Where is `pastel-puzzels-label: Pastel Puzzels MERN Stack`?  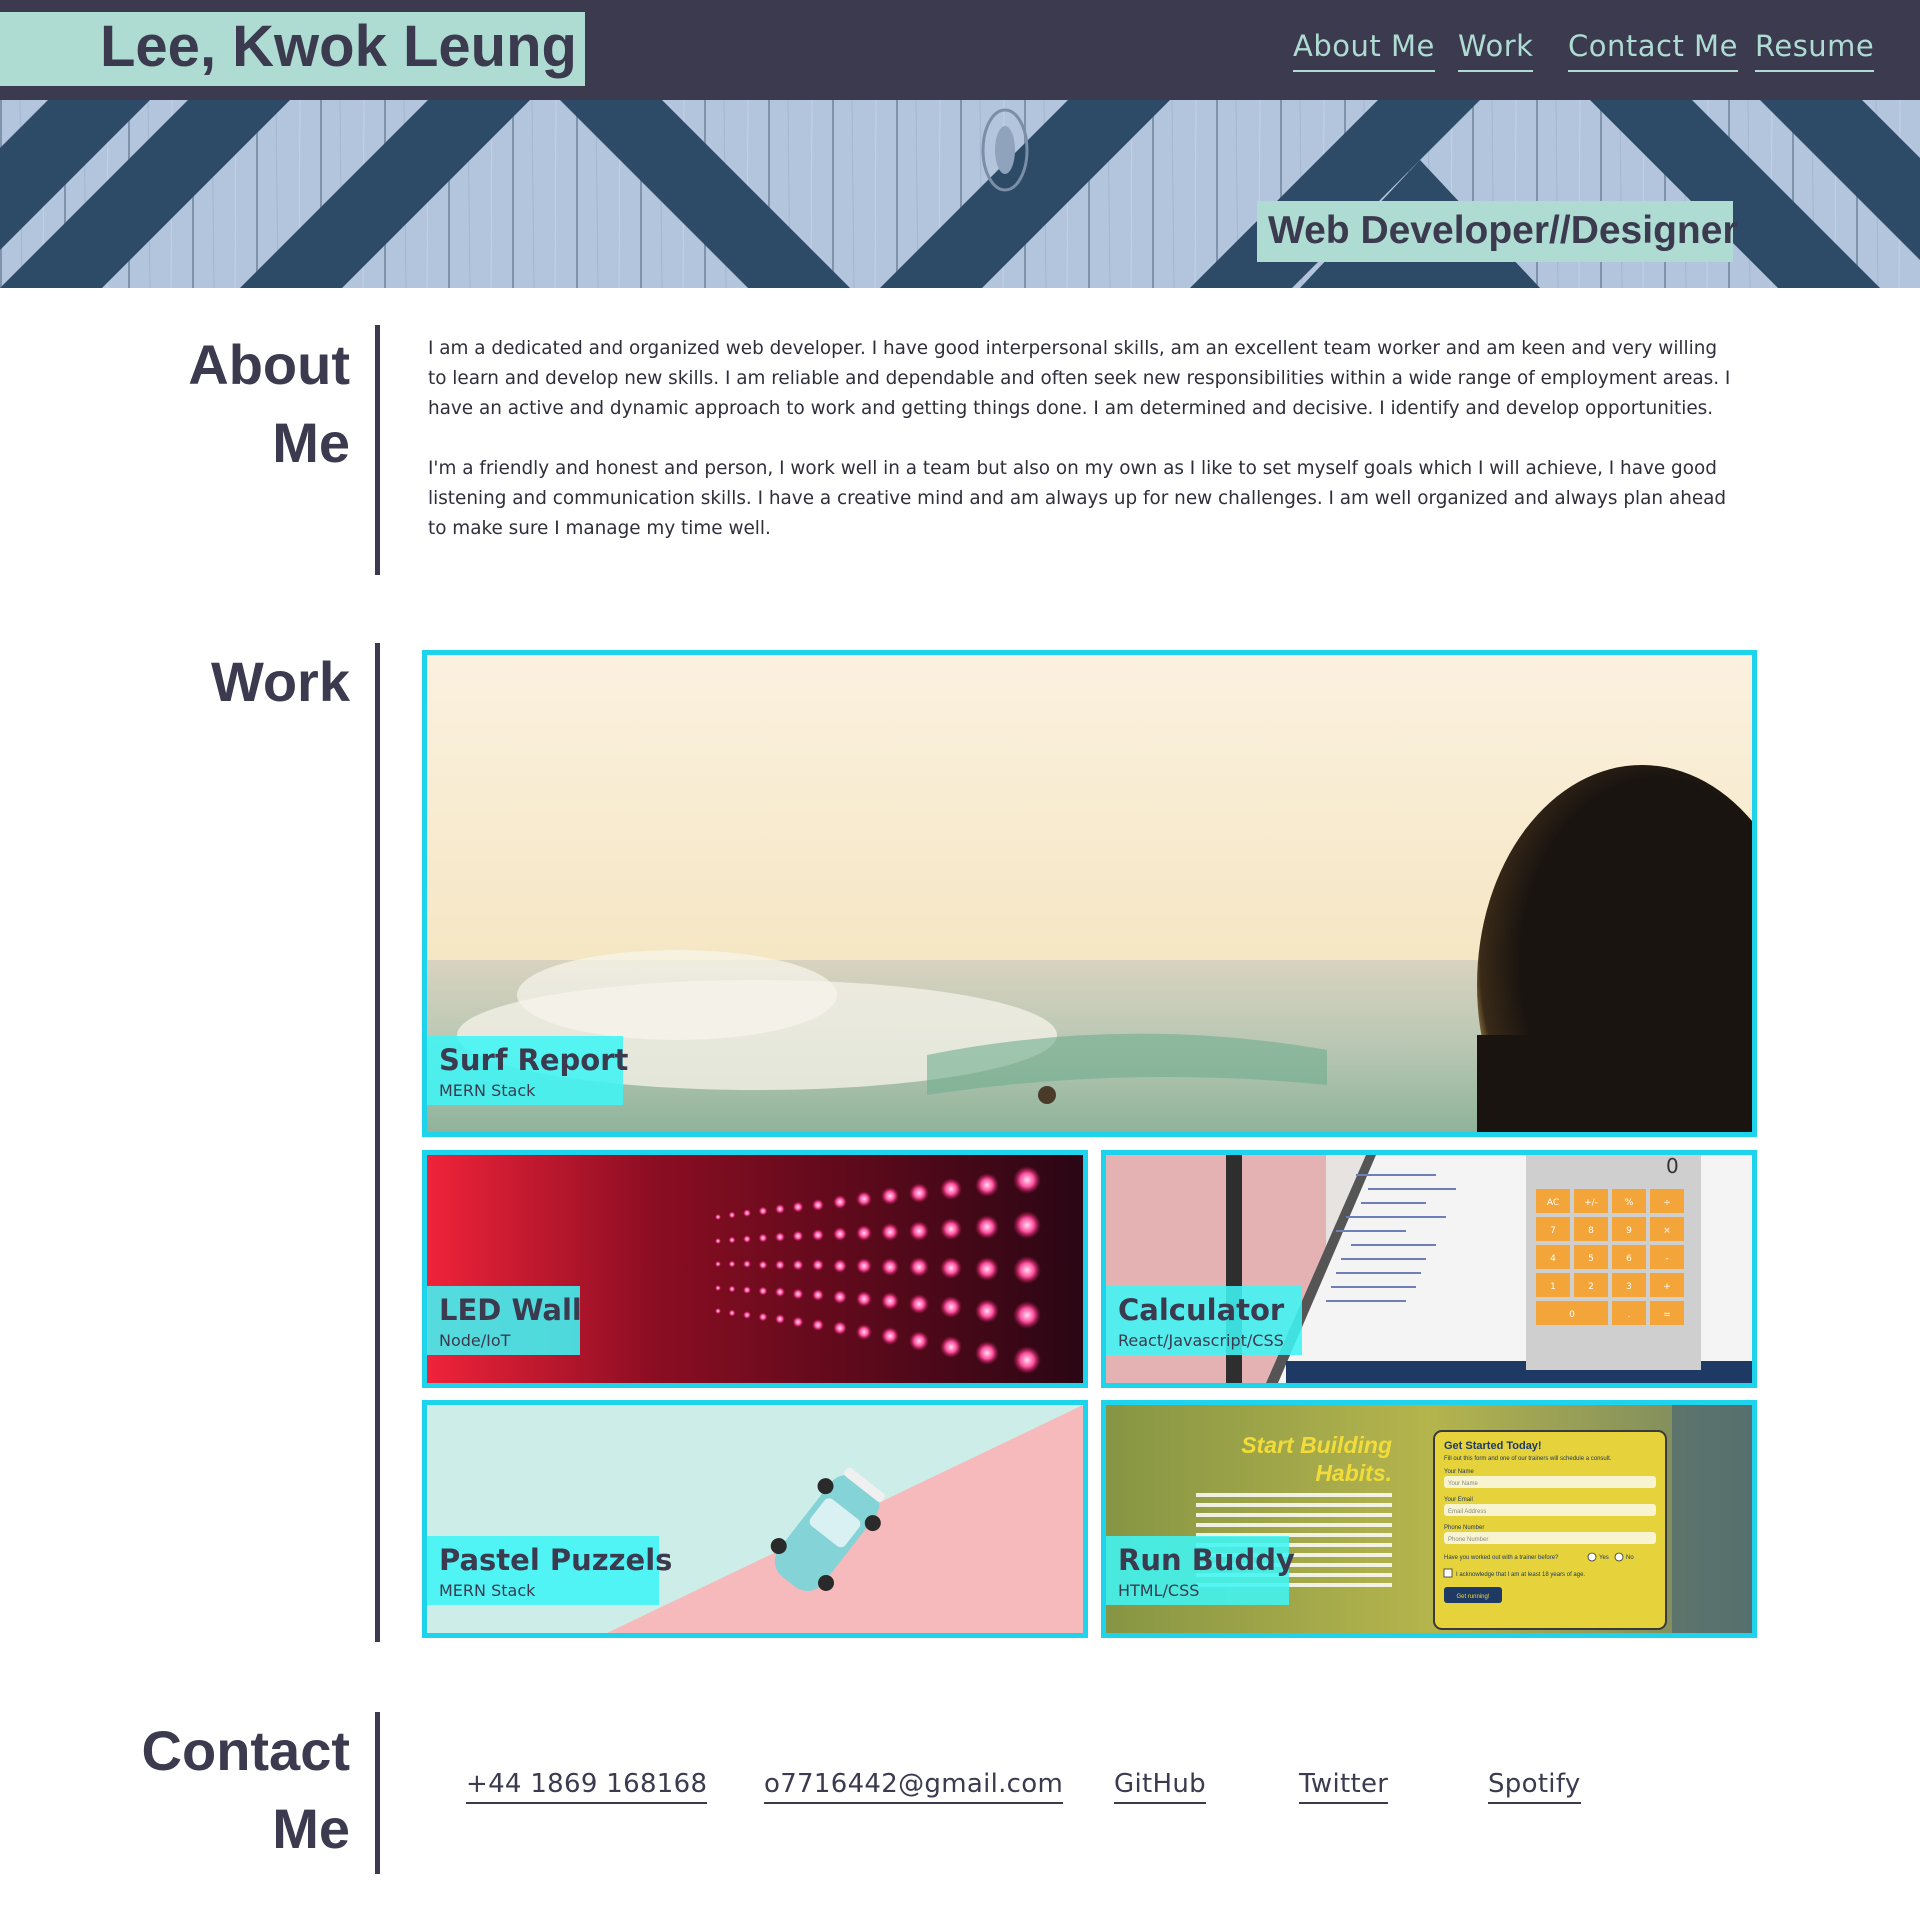 pastel-puzzels-label: Pastel Puzzels MERN Stack is located at coordinates (550, 1570).